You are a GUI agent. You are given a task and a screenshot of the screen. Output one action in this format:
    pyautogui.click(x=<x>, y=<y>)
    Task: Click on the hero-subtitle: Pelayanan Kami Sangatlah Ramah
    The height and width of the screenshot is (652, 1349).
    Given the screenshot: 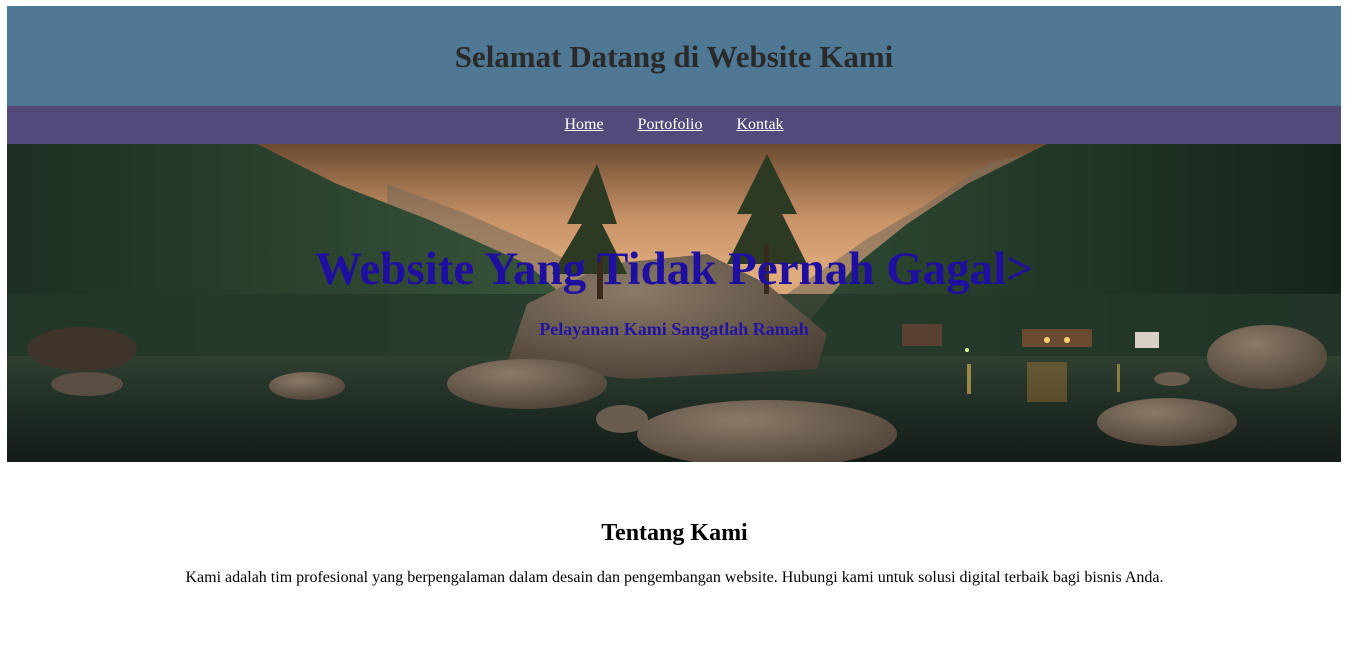 What is the action you would take?
    pyautogui.click(x=674, y=329)
    